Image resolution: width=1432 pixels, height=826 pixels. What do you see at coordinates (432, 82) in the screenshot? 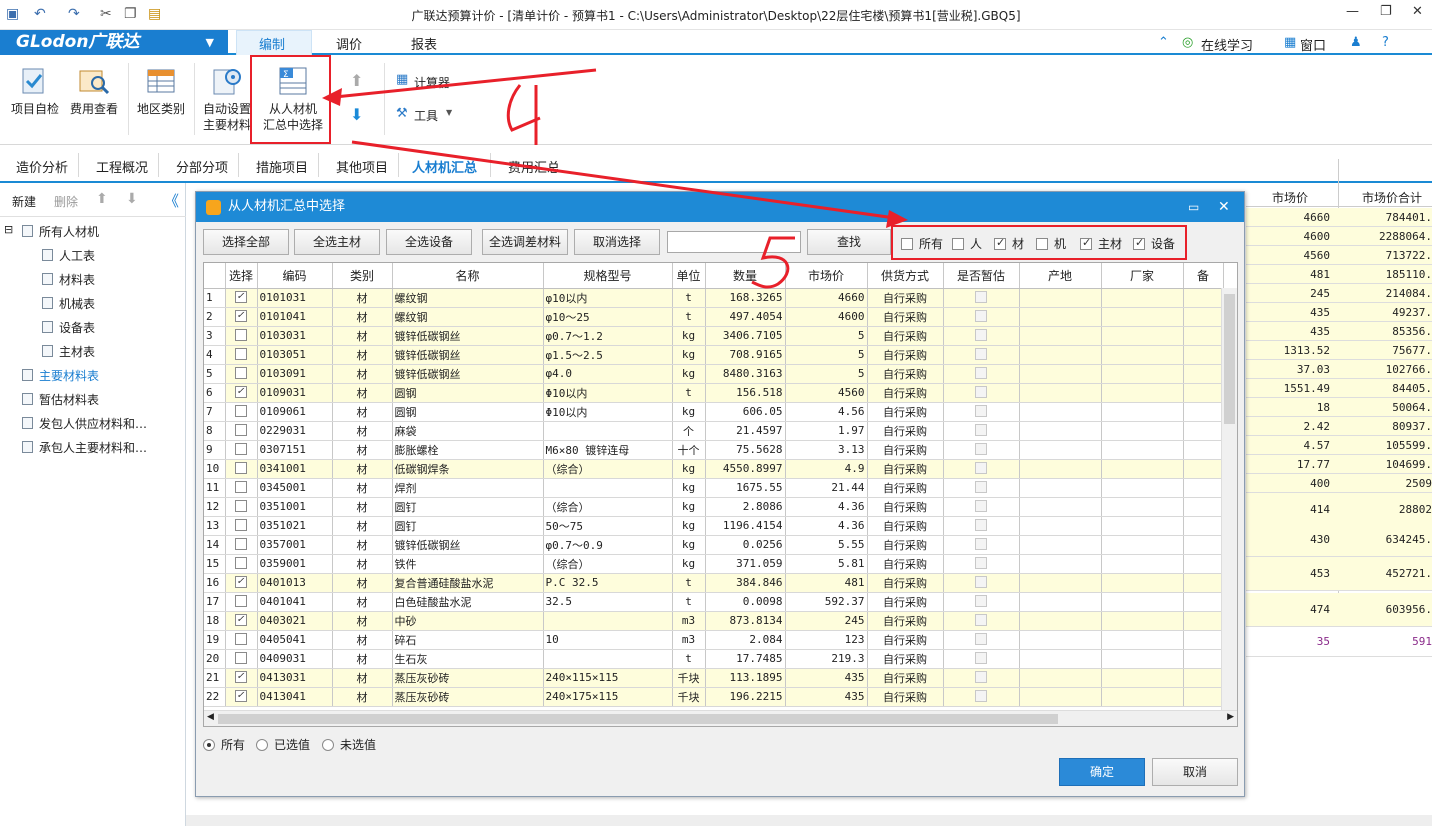
I see `calculator-button: 计算器` at bounding box center [432, 82].